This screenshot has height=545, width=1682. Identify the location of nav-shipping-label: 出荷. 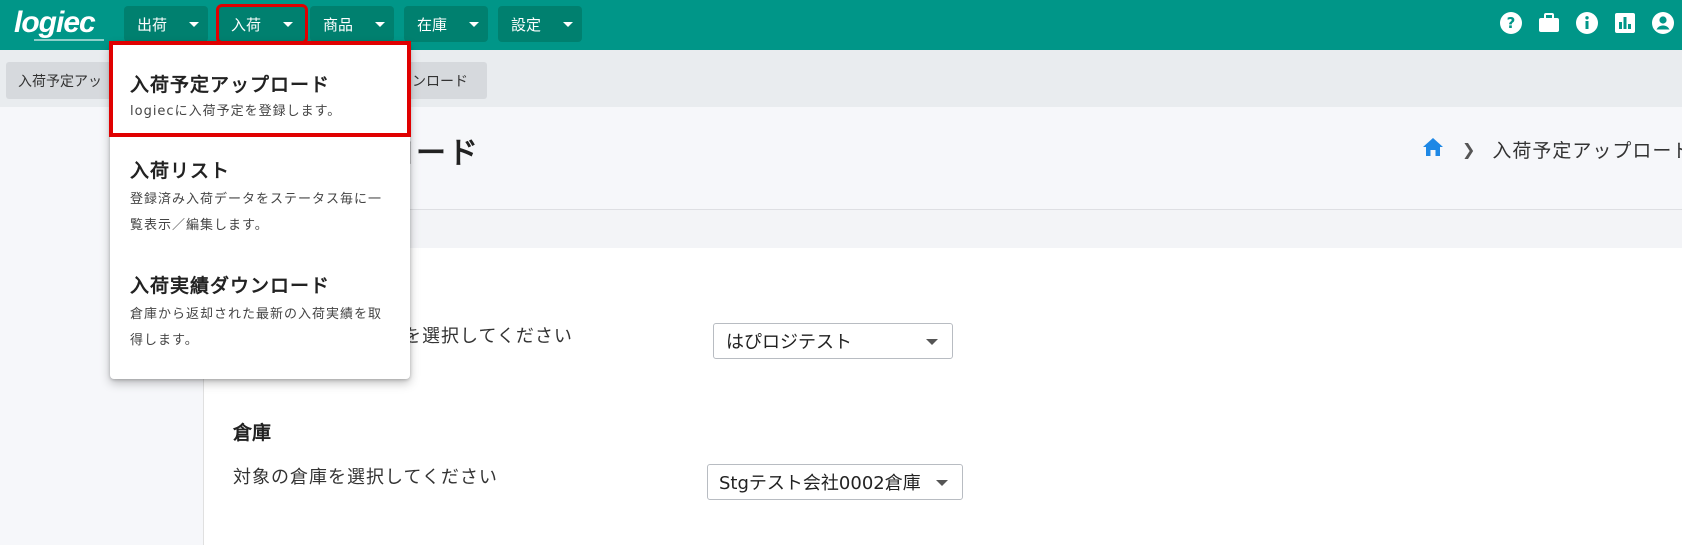
(152, 24).